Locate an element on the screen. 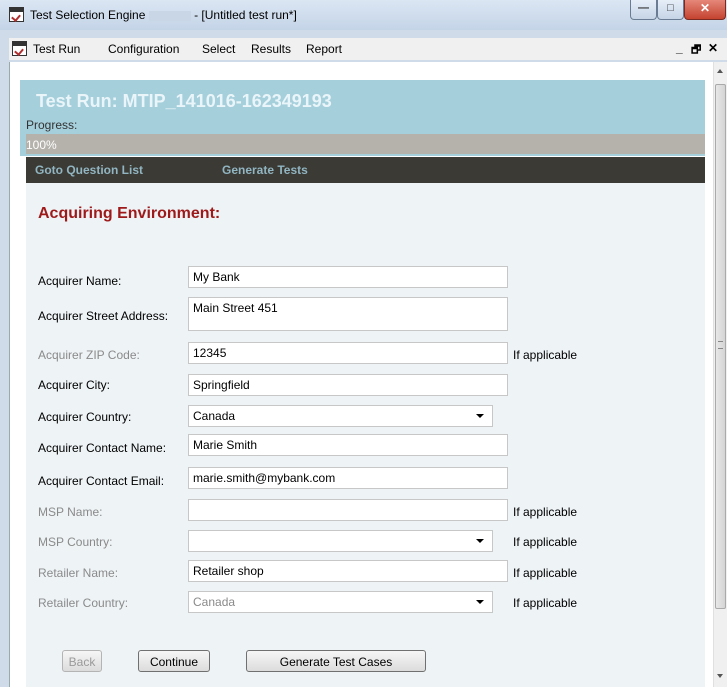  mdi-minimize-icon: _ is located at coordinates (679, 48).